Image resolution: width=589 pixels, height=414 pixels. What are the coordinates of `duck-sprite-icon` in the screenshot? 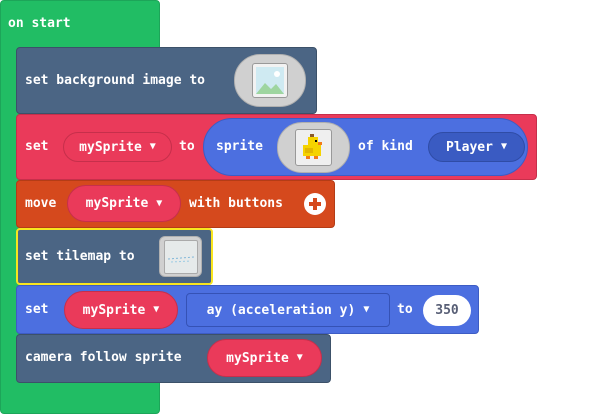 It's located at (313, 147).